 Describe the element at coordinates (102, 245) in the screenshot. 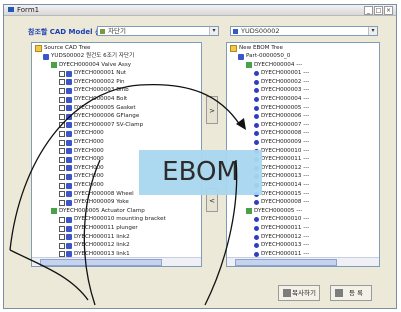

I see `tree-item-label: DYECH000012 link2` at that location.